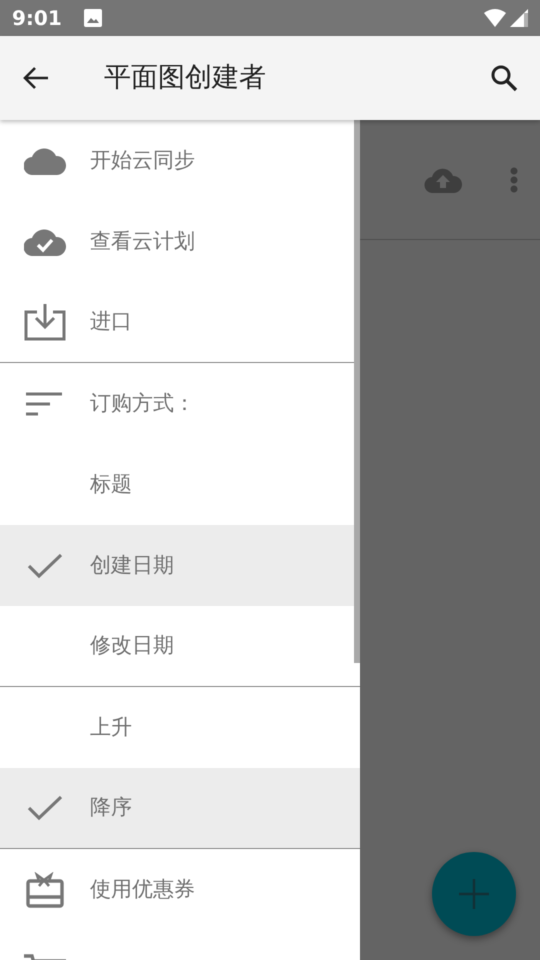 This screenshot has width=540, height=960. I want to click on menu-heading: 订购方式：, so click(142, 403).